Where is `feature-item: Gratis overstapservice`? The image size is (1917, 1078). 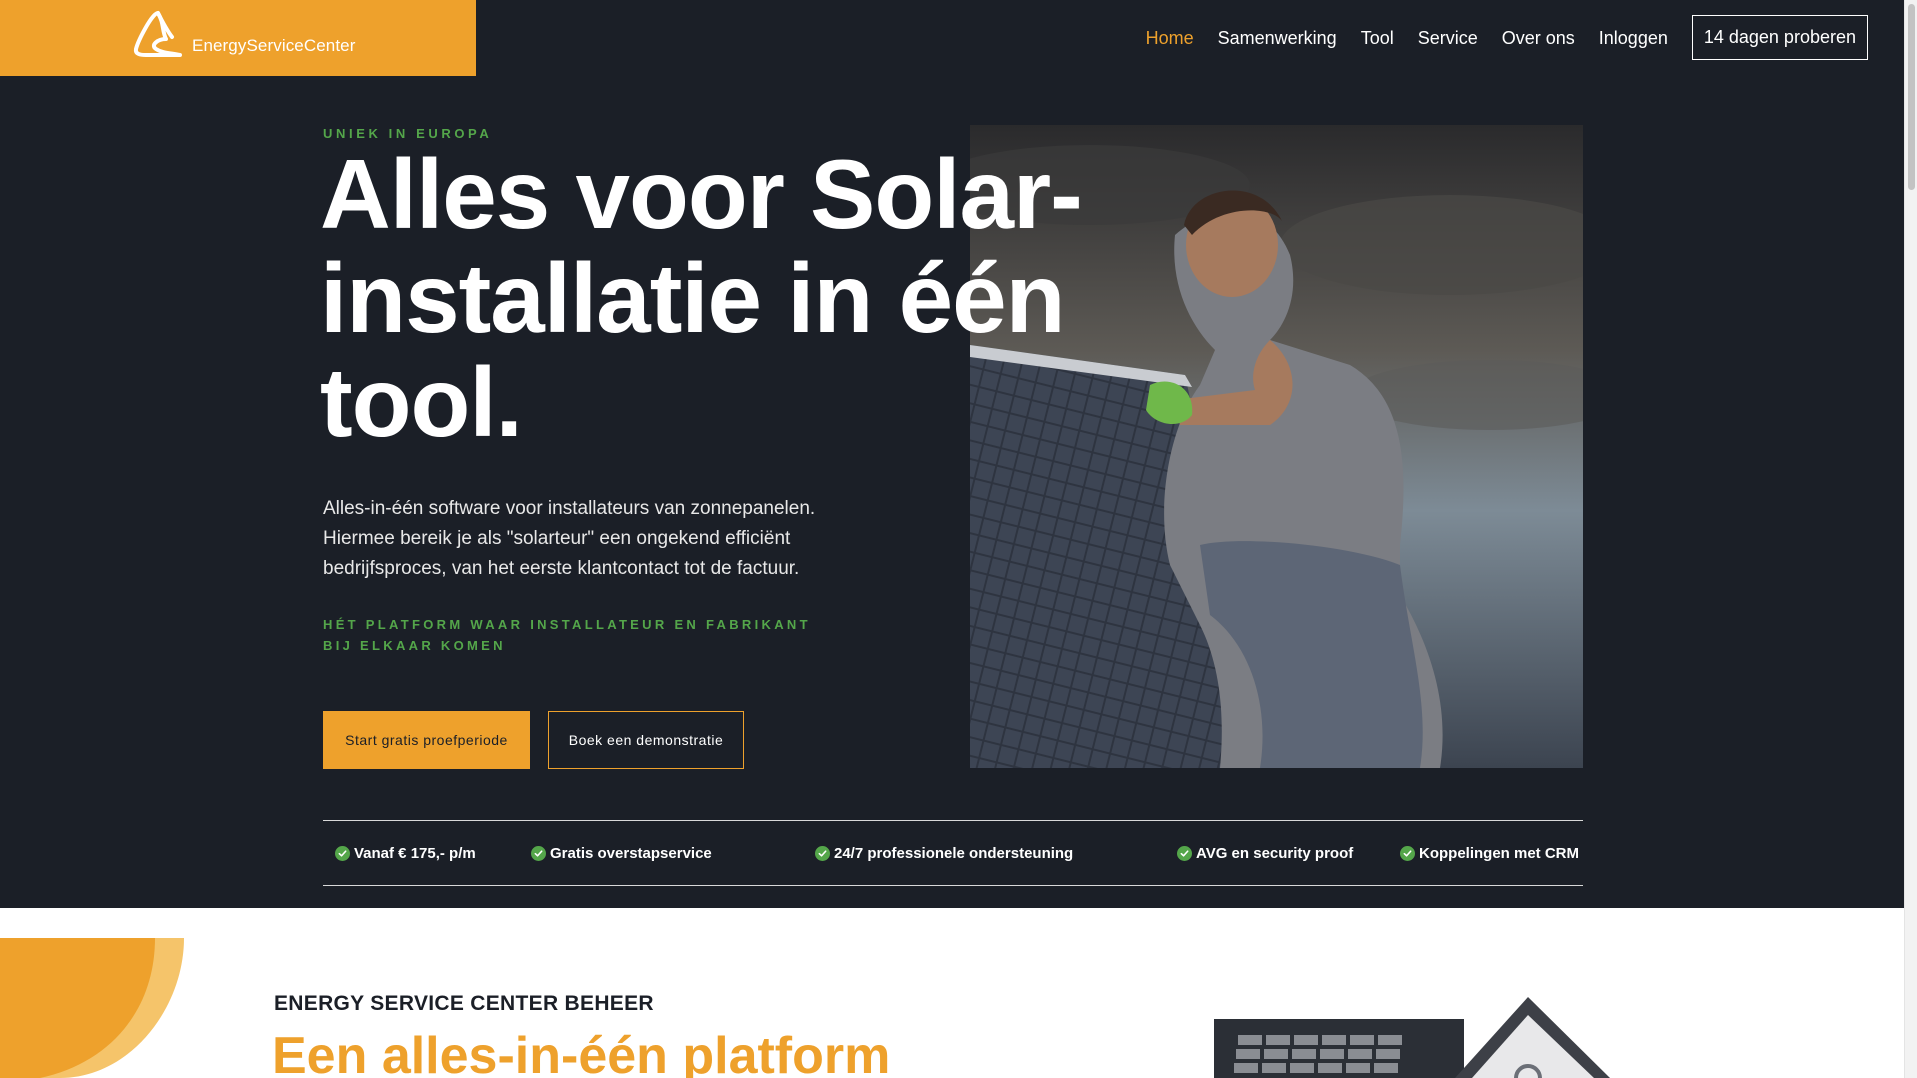
feature-item: Gratis overstapservice is located at coordinates (621, 853).